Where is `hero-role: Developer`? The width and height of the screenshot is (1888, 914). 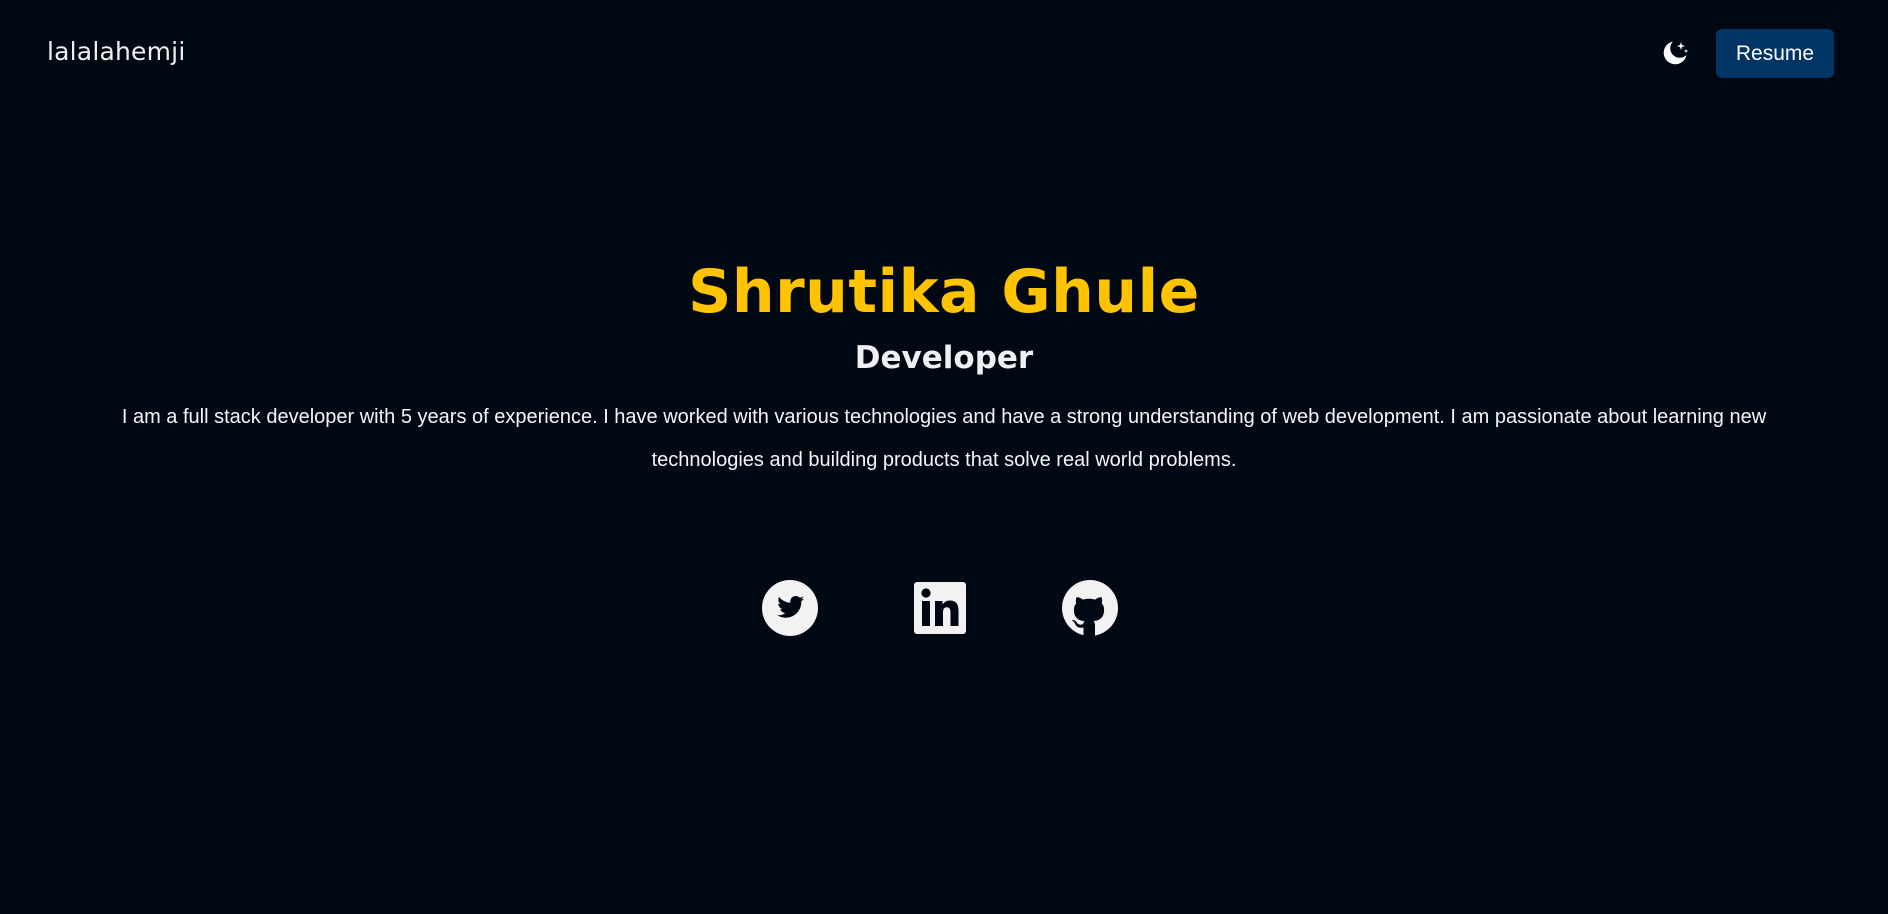 hero-role: Developer is located at coordinates (944, 358).